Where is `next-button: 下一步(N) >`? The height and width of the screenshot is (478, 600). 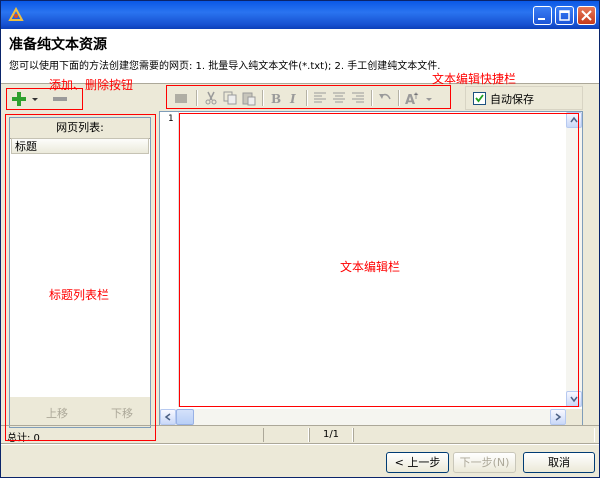
next-button: 下一步(N) > is located at coordinates (484, 464).